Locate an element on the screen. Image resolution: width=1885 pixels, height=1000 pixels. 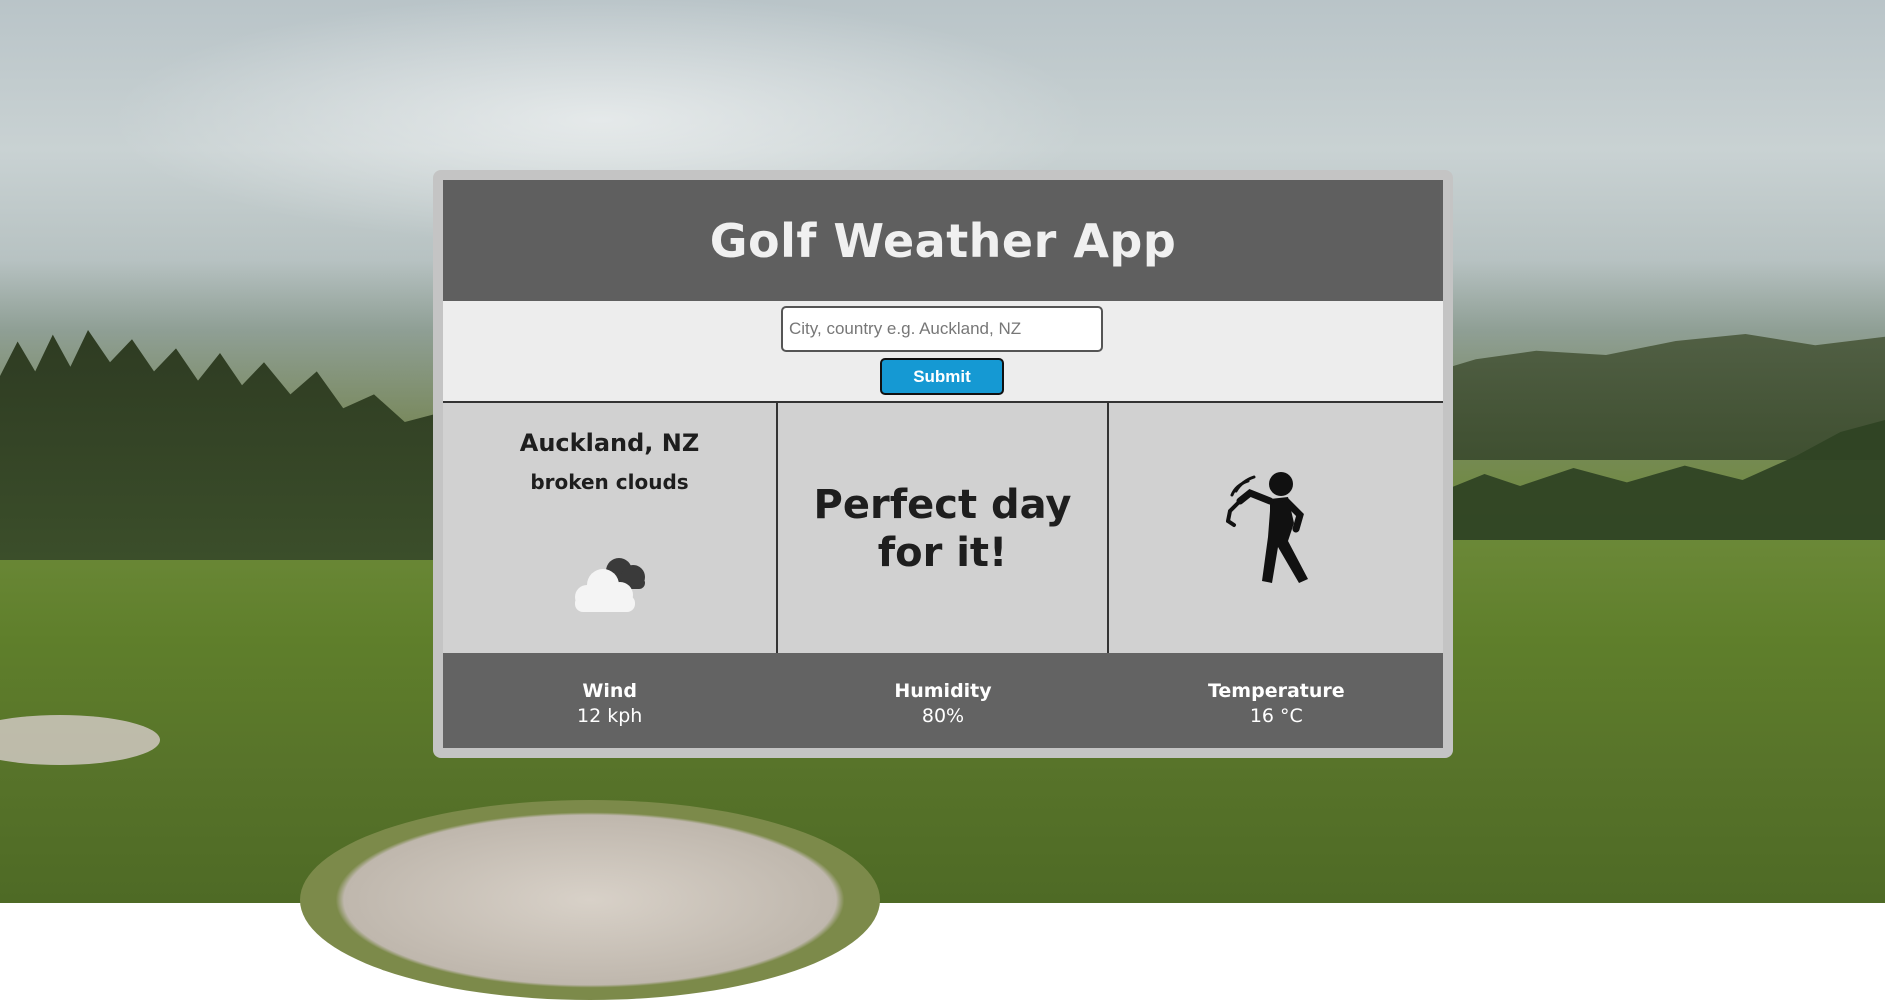
activity-panel is located at coordinates (1276, 528).